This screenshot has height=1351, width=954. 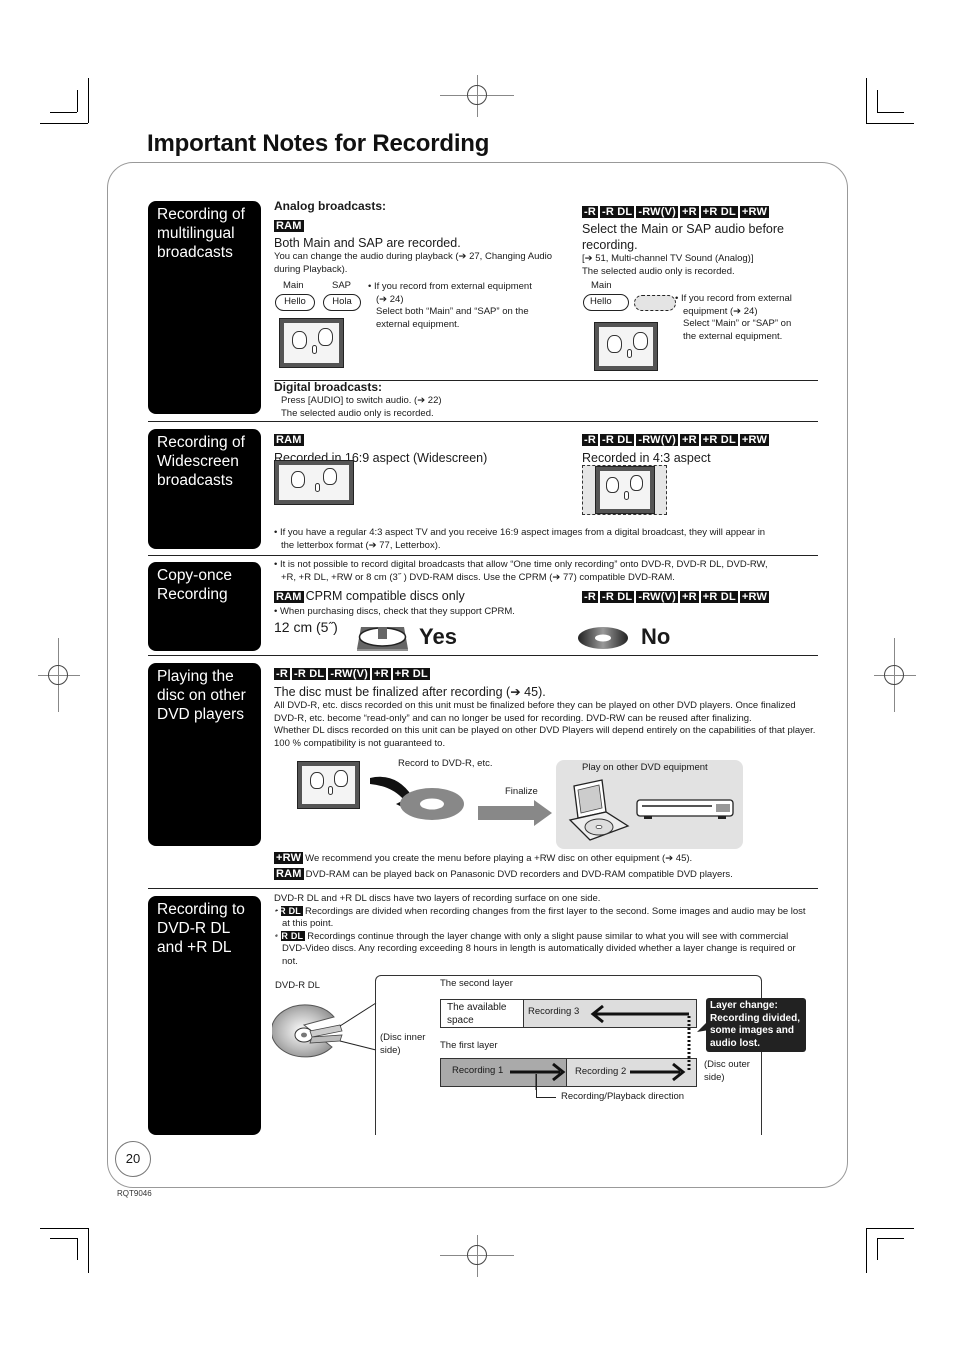 I want to click on disc-tag-row: -R -R DL -RW(V) +R +R DL +RW, so click(x=700, y=211).